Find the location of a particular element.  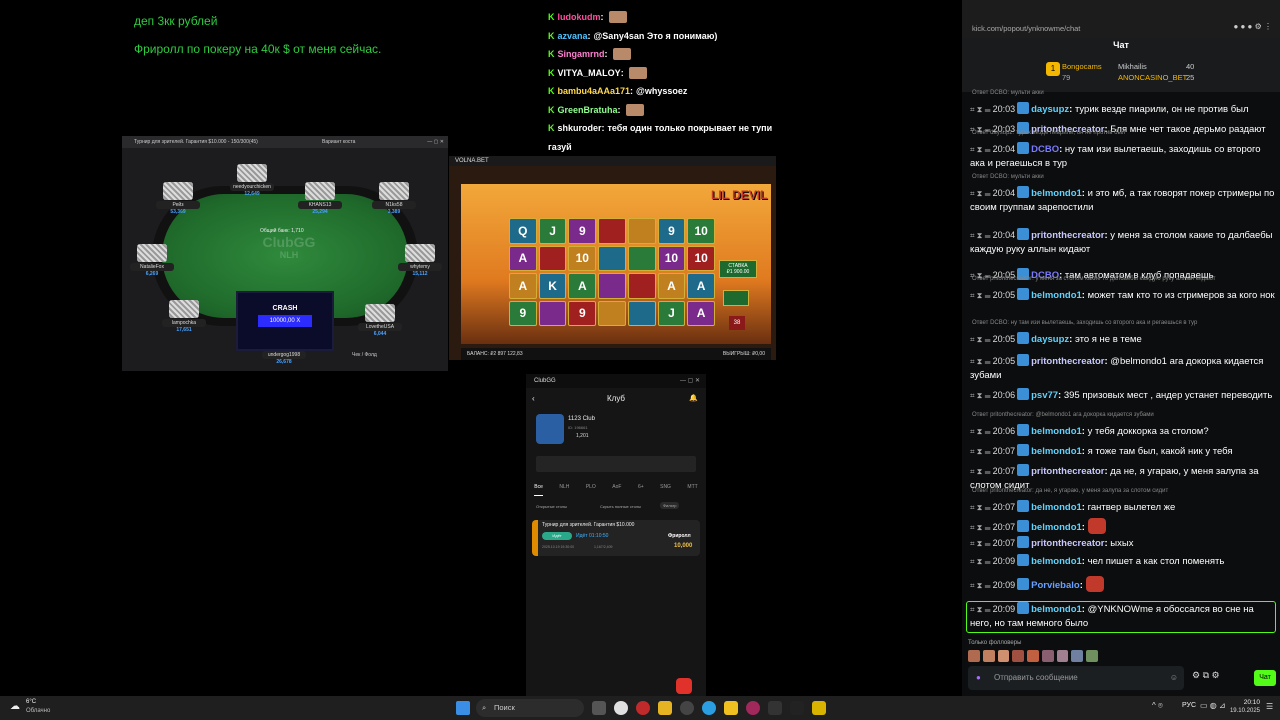

bell-icon: 🔔 is located at coordinates (693, 399).